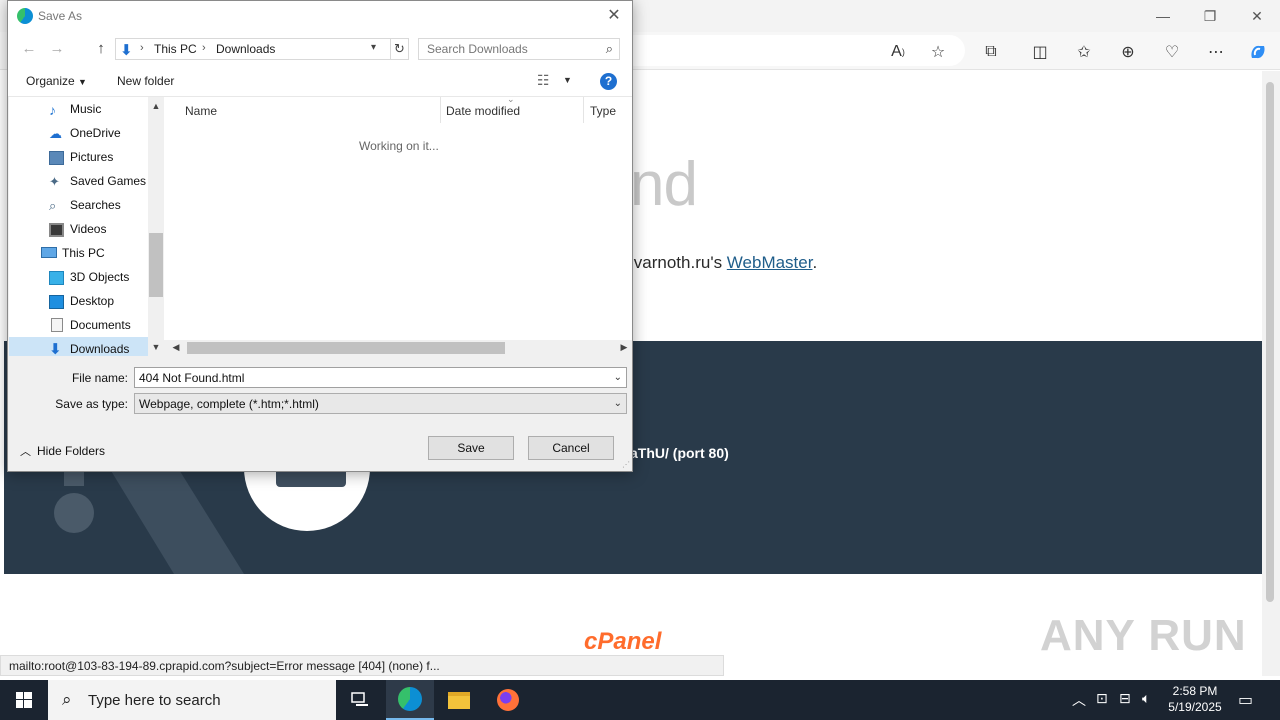 The width and height of the screenshot is (1280, 720). I want to click on new-folder-button: New folder, so click(145, 81).